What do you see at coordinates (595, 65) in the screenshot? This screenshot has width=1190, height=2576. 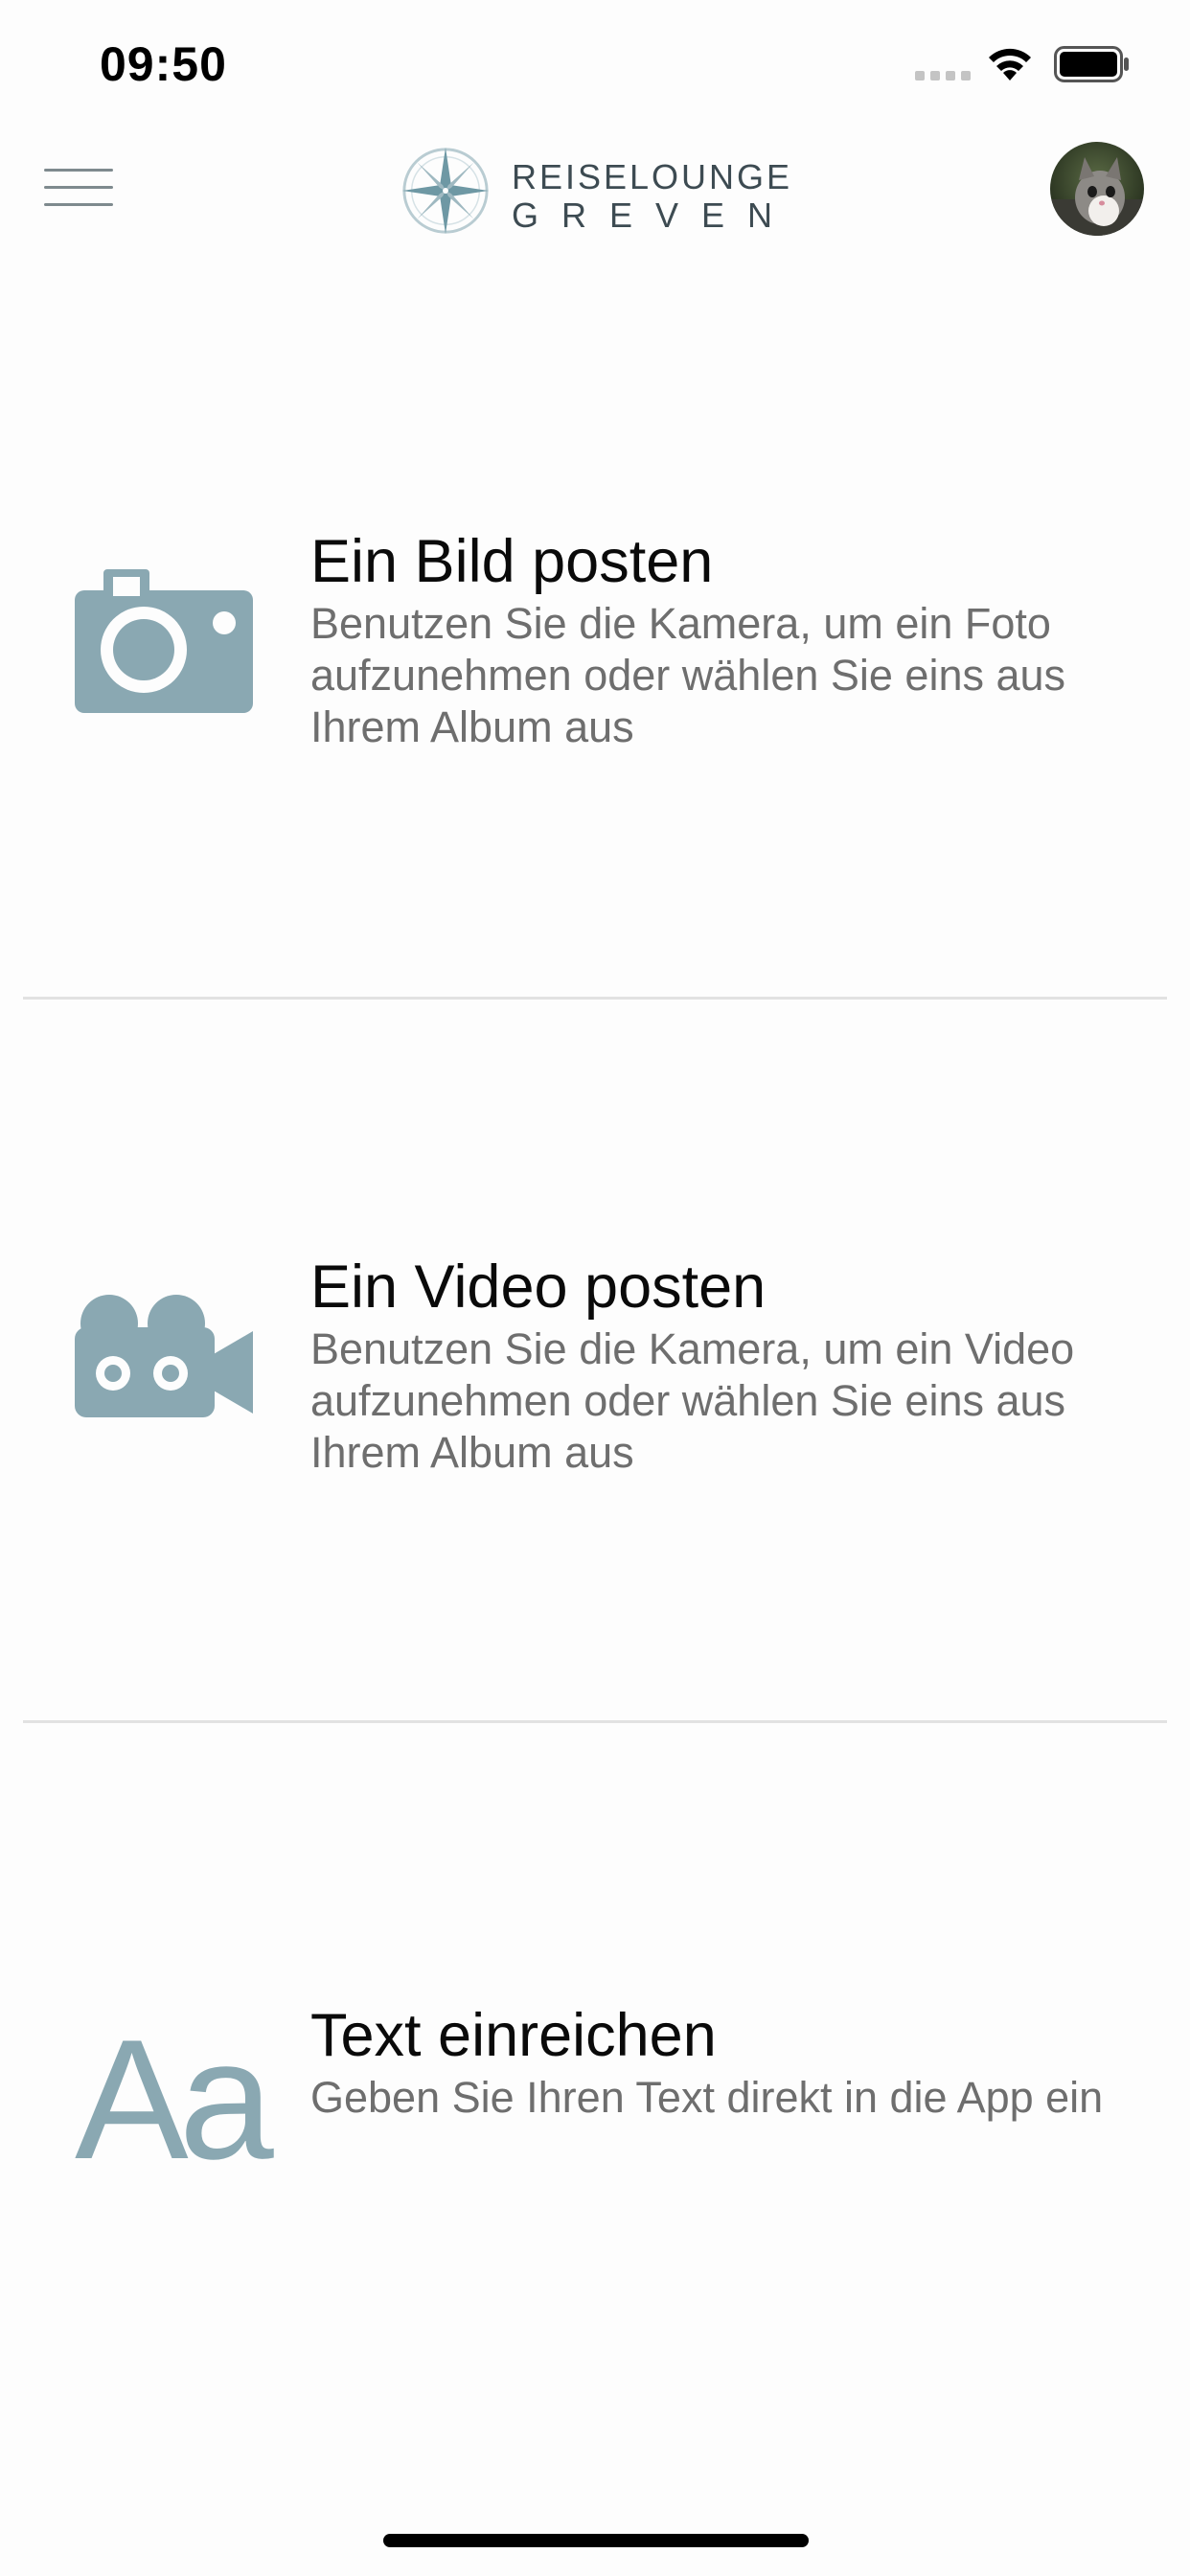 I see `status-bar: 09:50` at bounding box center [595, 65].